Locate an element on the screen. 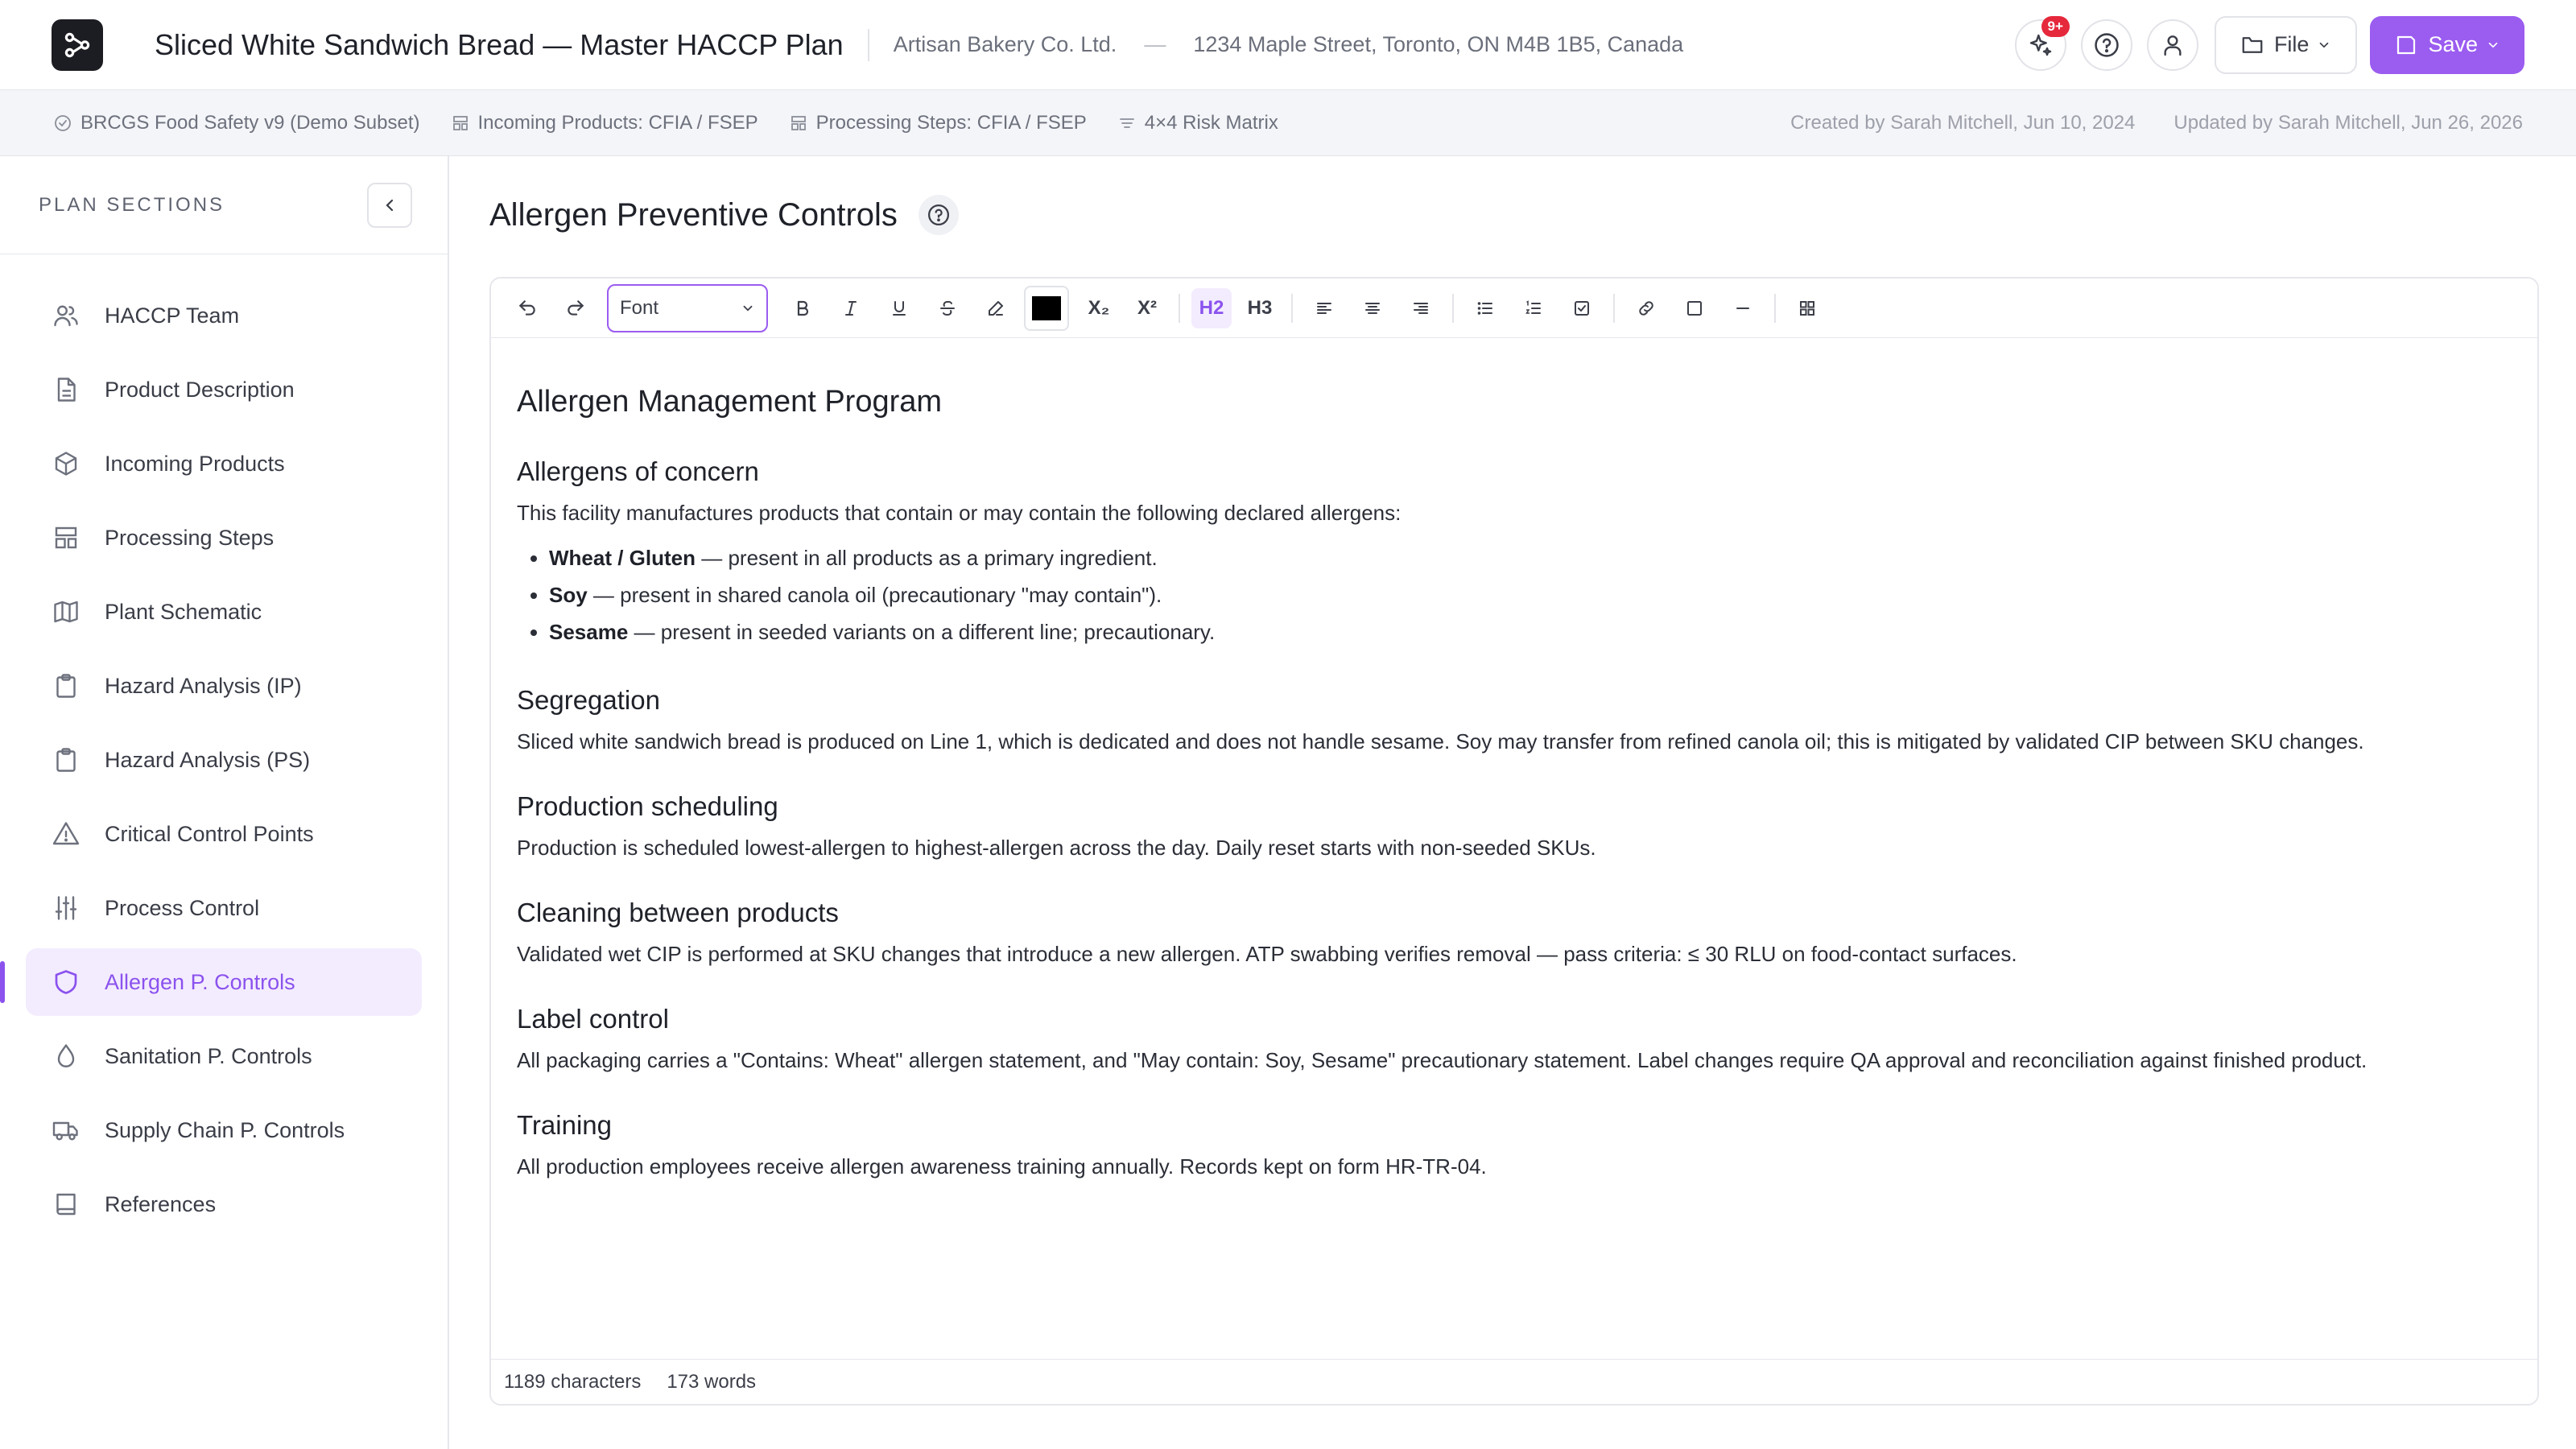  italic-button is located at coordinates (851, 308).